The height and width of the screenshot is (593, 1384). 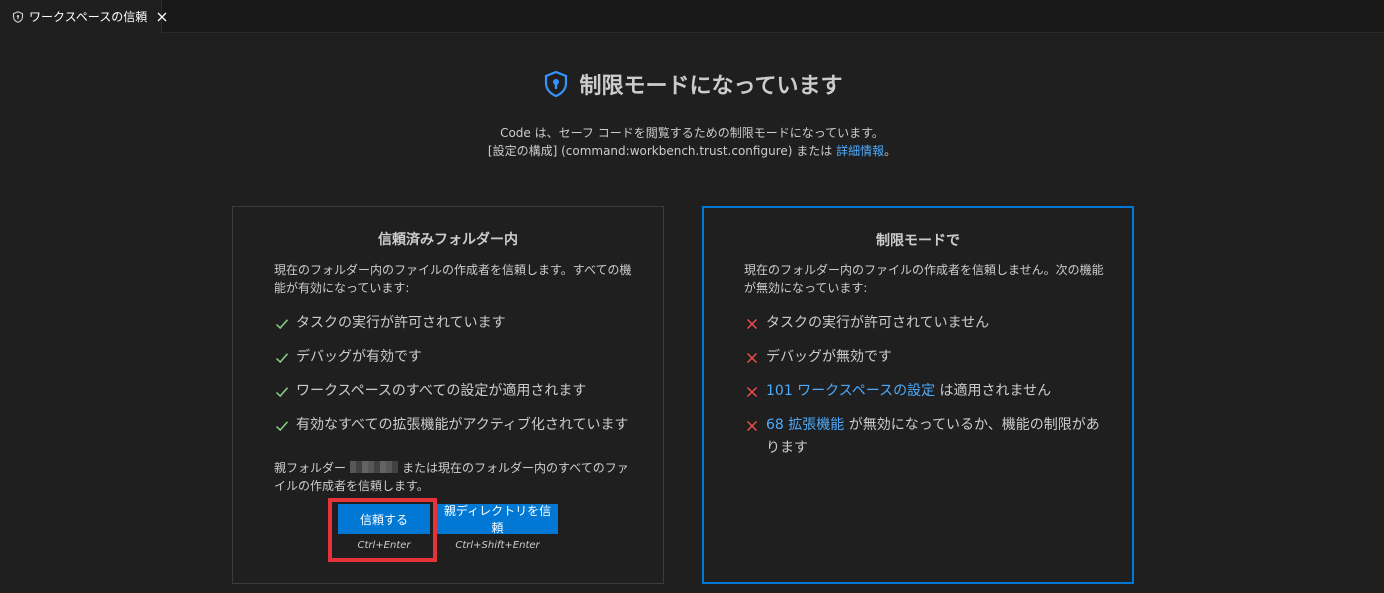 I want to click on tab-label: ワークスペースの信頼, so click(x=88, y=17).